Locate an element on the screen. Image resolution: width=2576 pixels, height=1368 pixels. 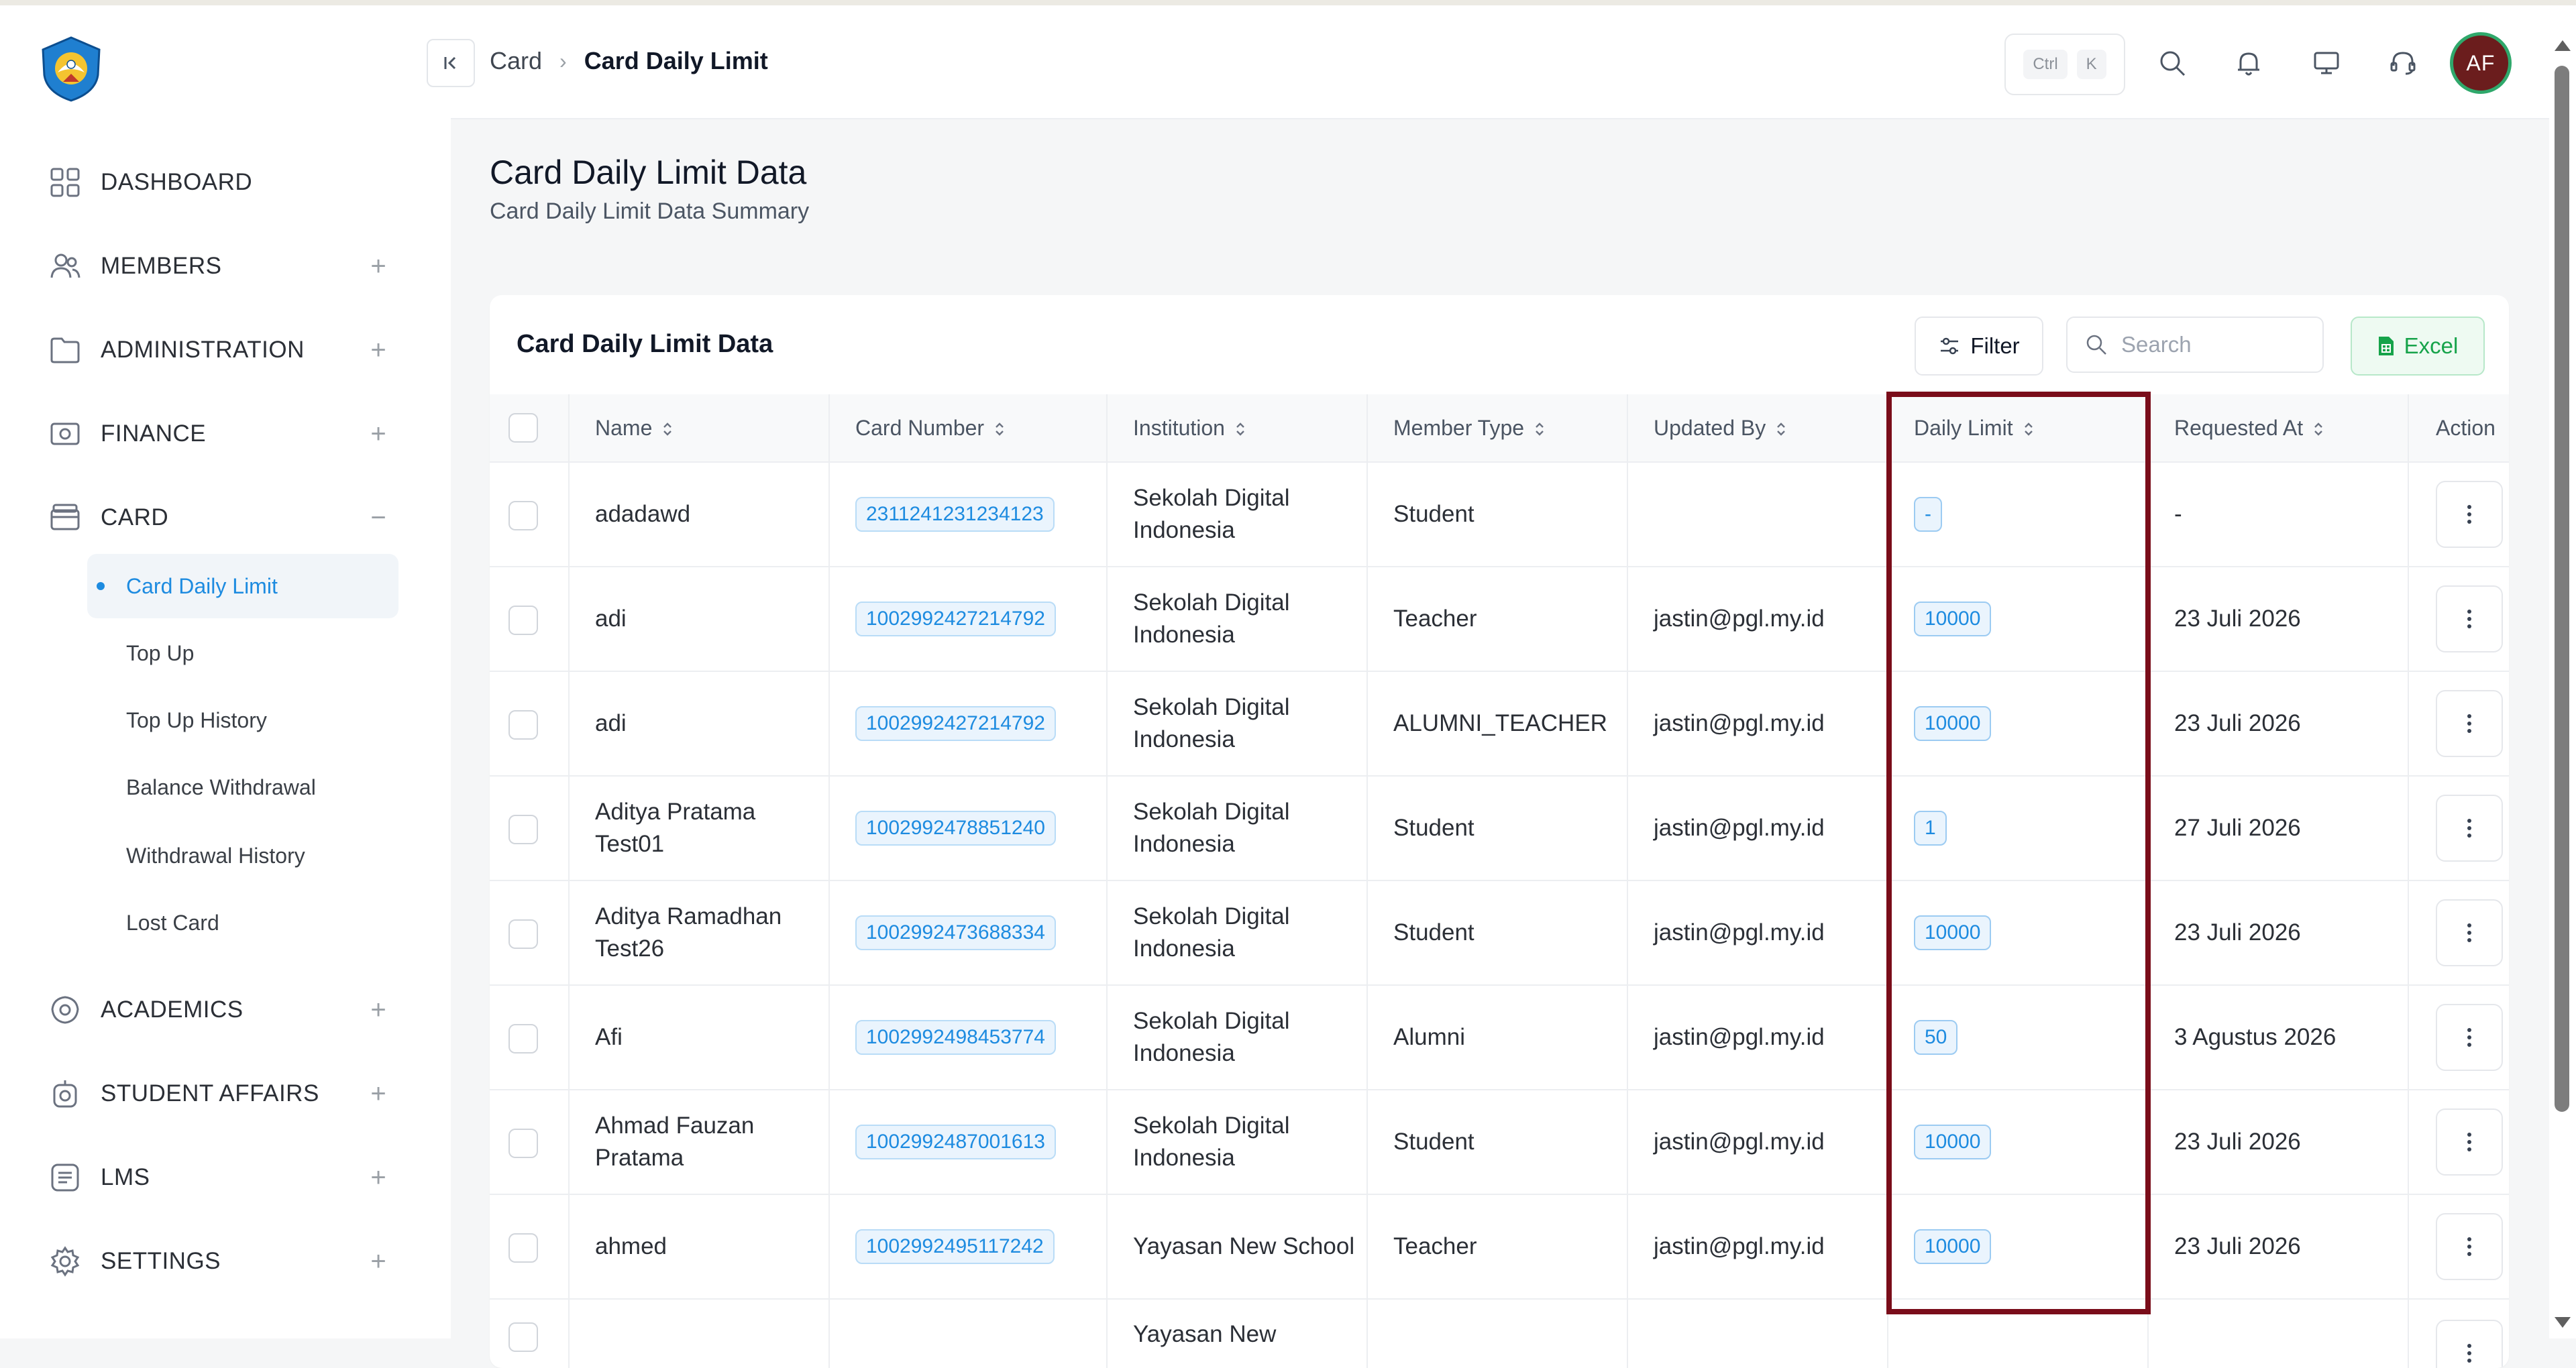
column-header-name: Name is located at coordinates (699, 428).